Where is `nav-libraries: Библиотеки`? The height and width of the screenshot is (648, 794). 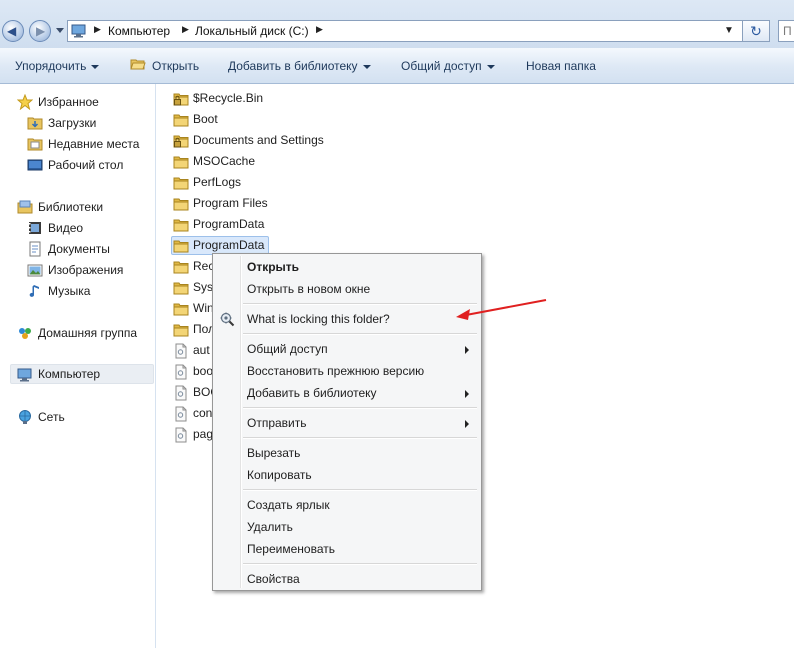 nav-libraries: Библиотеки is located at coordinates (77, 207).